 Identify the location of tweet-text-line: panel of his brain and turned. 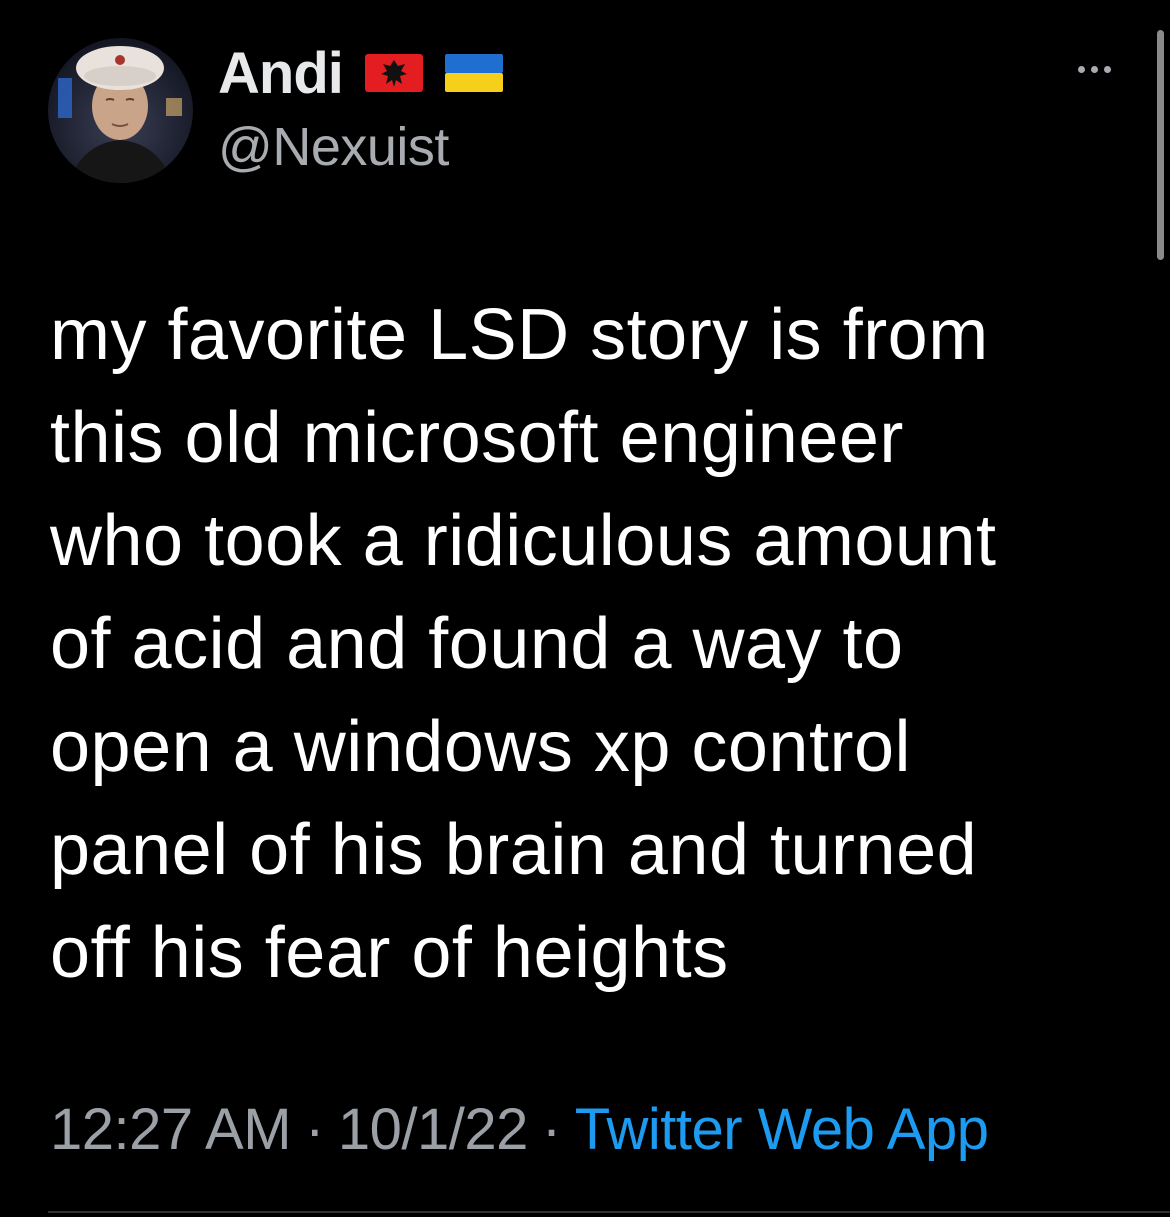
(514, 850).